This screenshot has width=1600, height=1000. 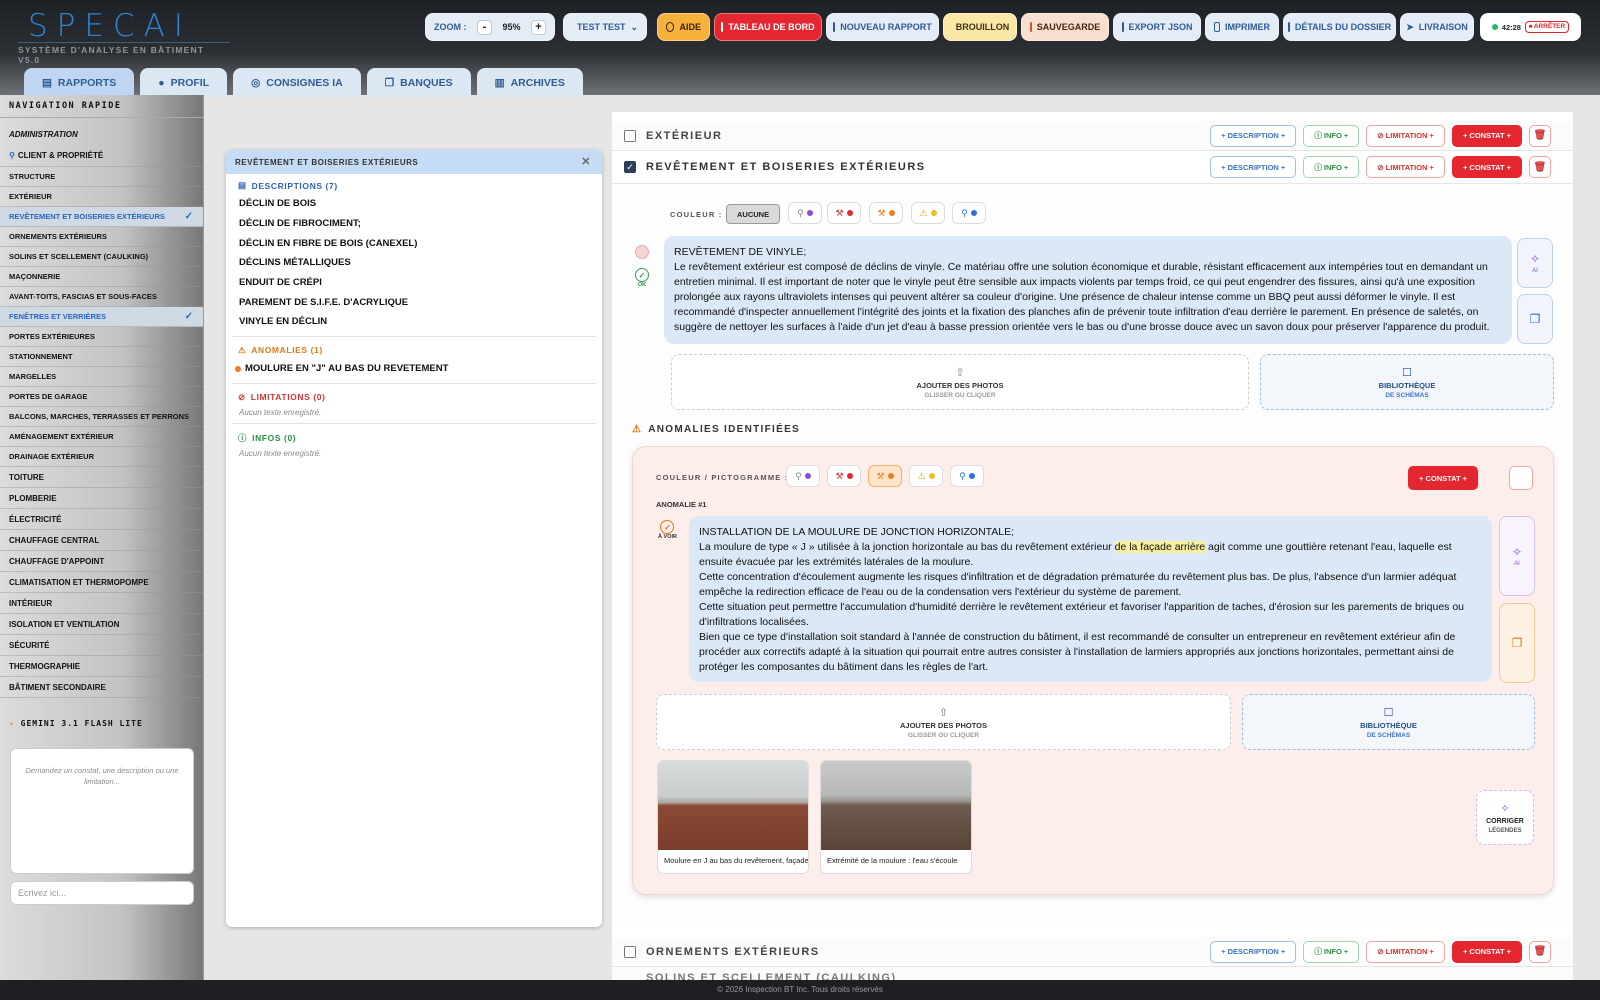 What do you see at coordinates (101, 297) in the screenshot?
I see `sidebar-item-avant-toits: AVANT-TOITS, FASCIAS ET SOUS-FACES` at bounding box center [101, 297].